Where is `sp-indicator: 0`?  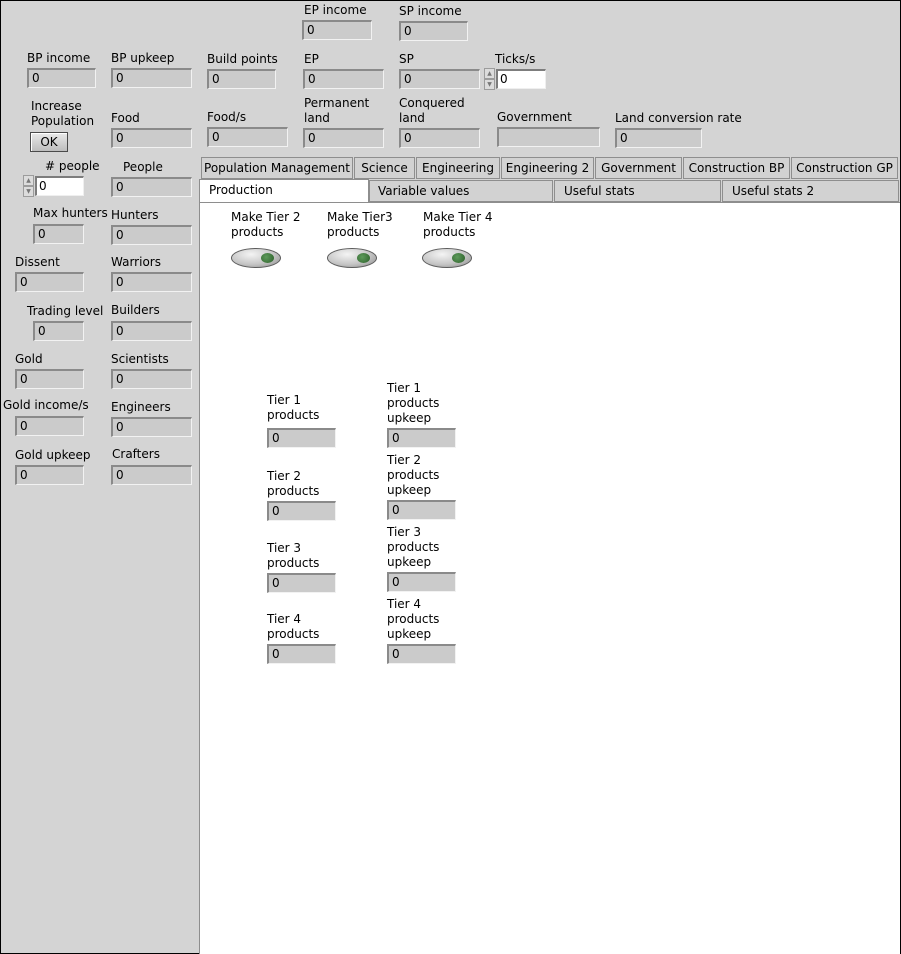 sp-indicator: 0 is located at coordinates (439, 79).